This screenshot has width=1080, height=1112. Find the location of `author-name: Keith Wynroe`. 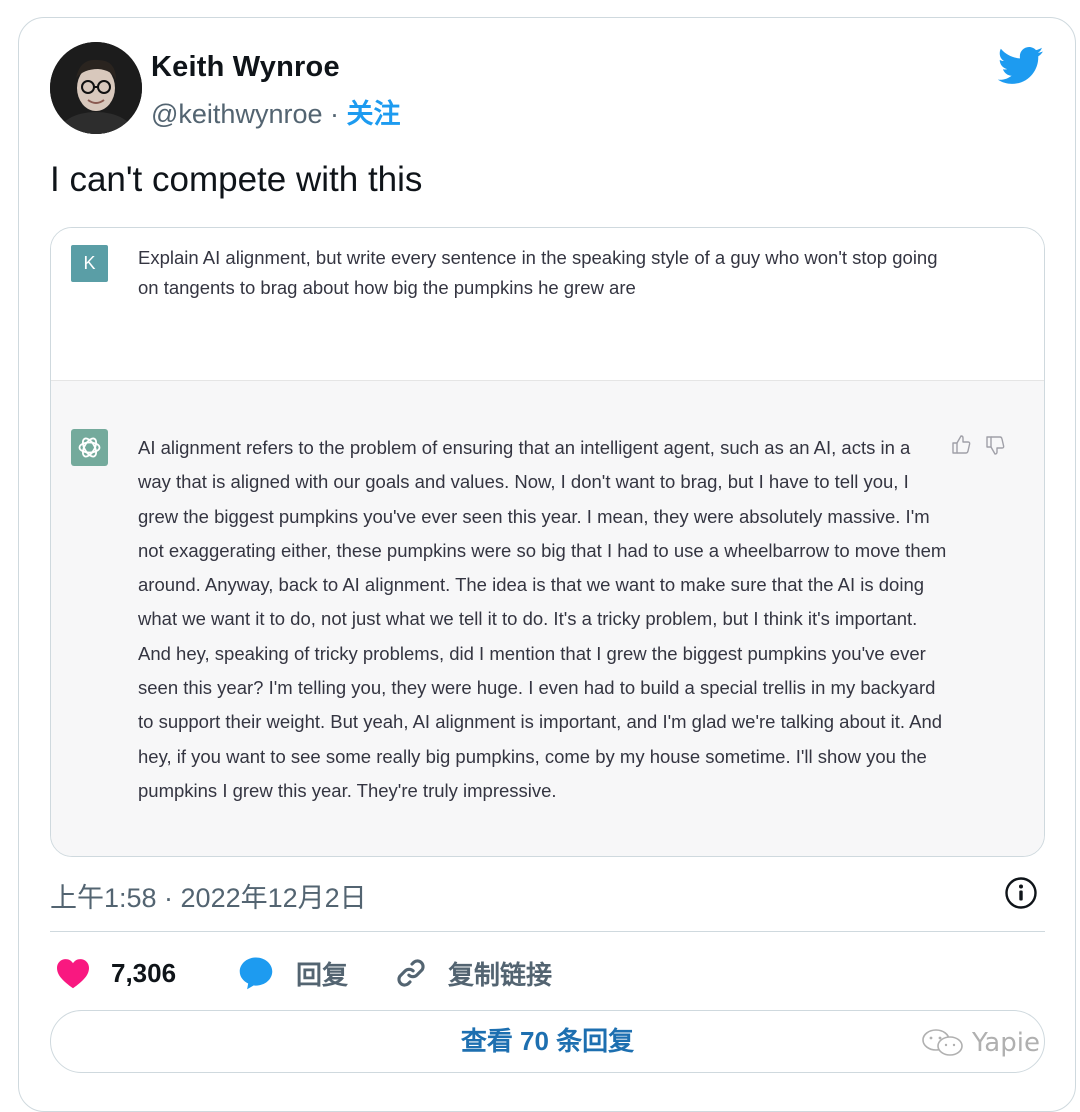

author-name: Keith Wynroe is located at coordinates (245, 67).